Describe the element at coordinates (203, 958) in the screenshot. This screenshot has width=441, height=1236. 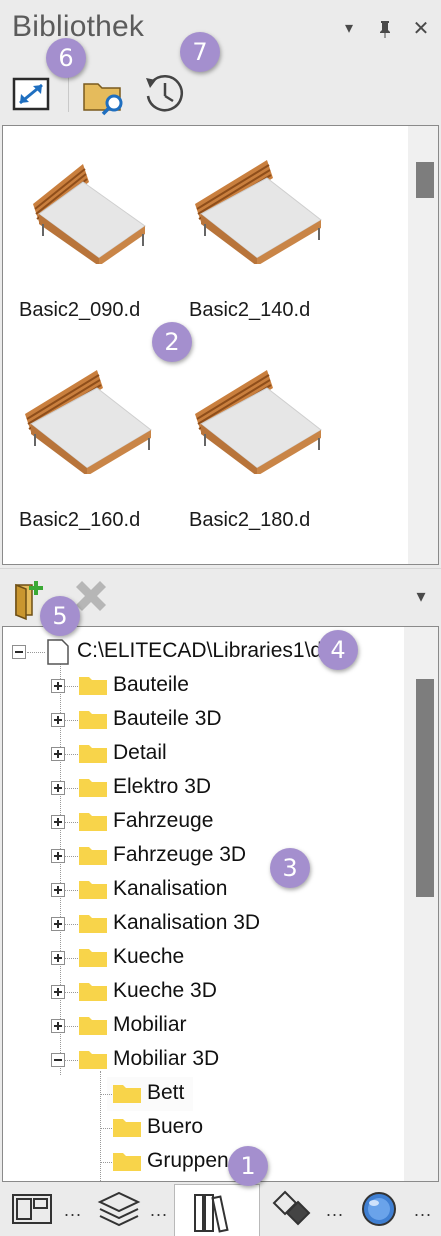
I see `tree-item: Kueche` at that location.